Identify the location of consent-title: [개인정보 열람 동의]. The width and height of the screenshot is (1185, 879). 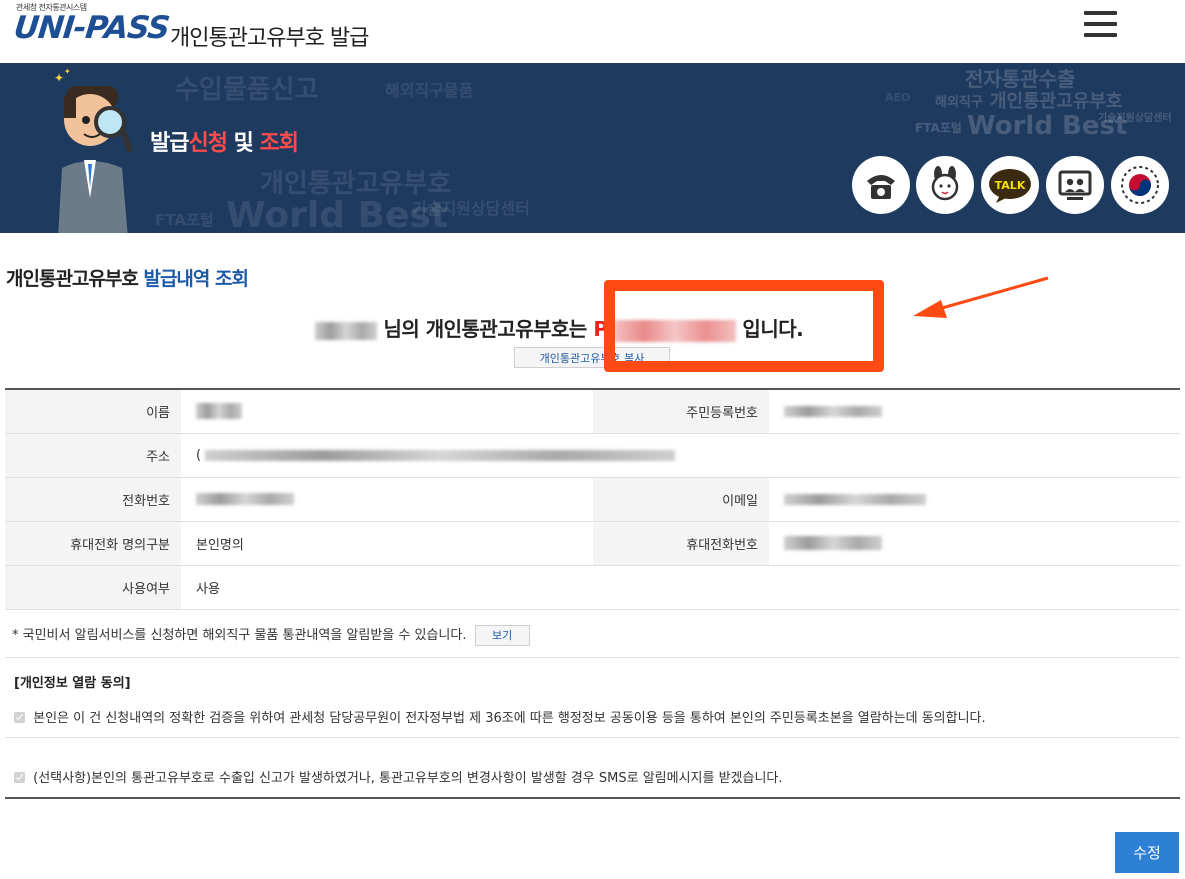
(72, 683).